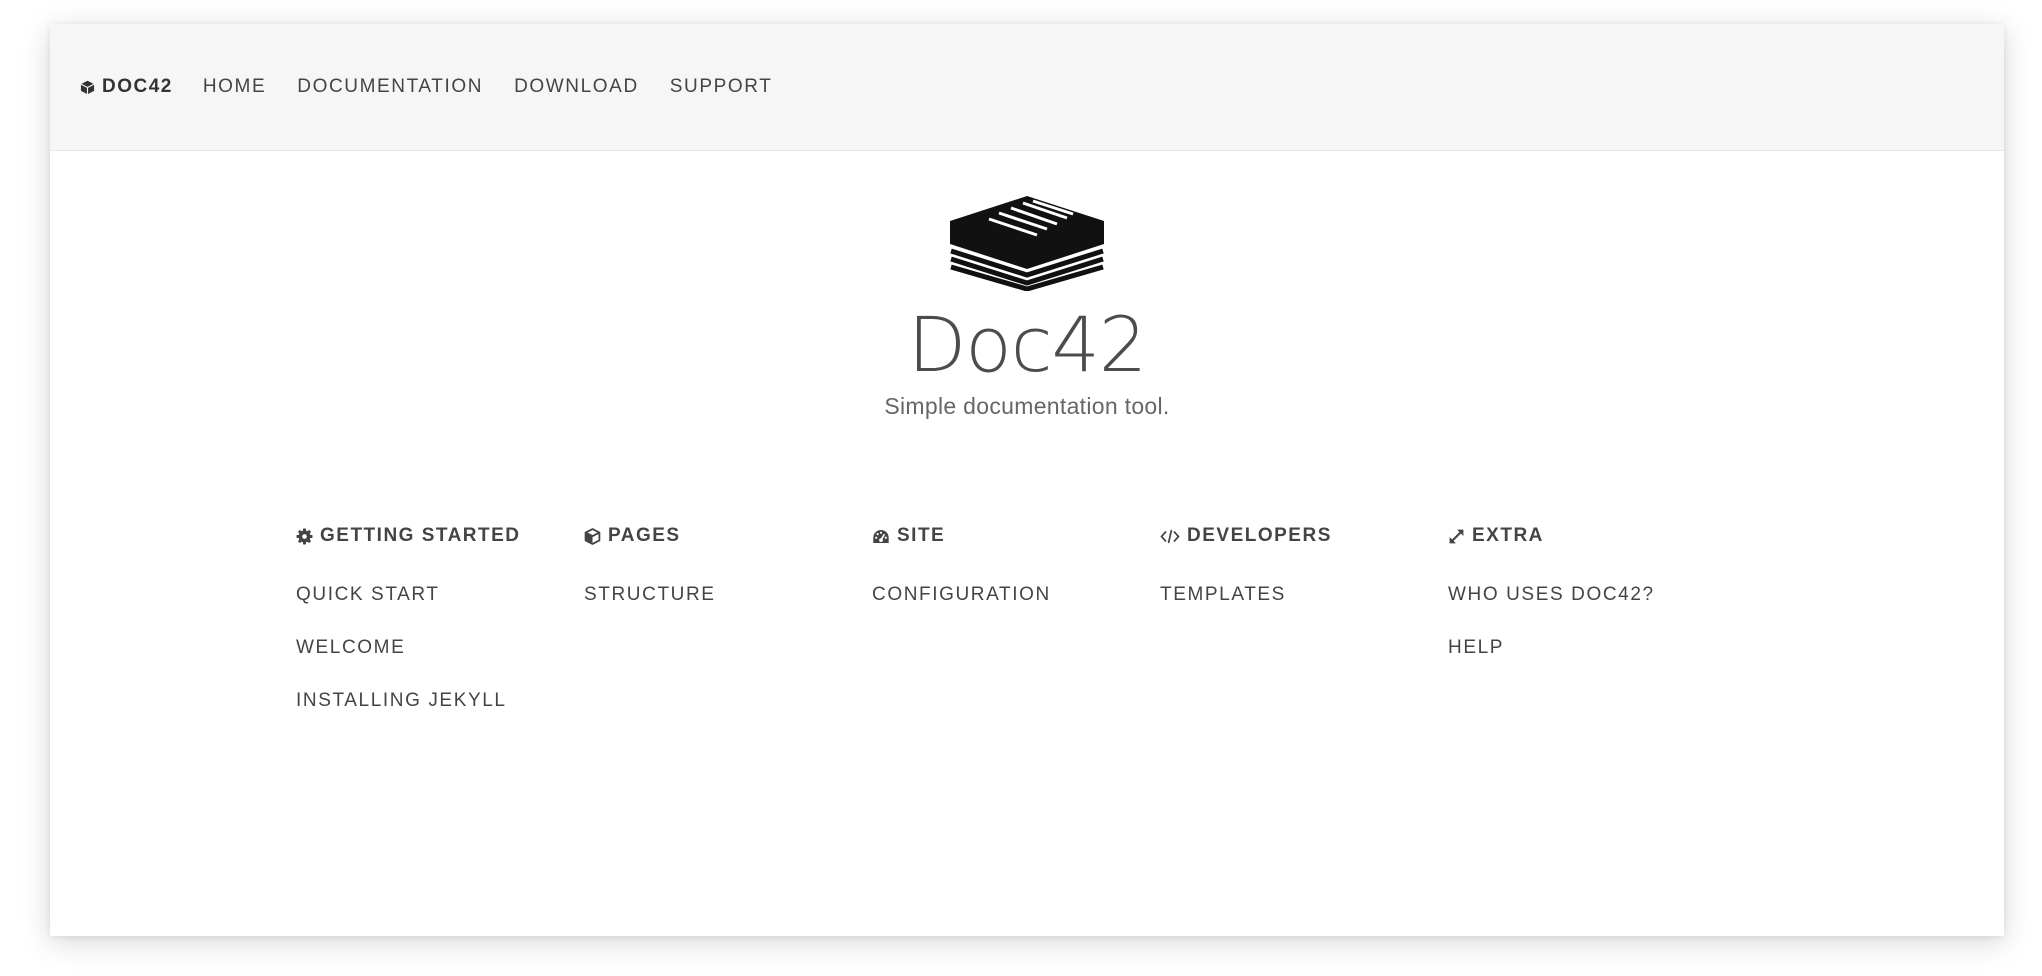 This screenshot has height=976, width=2042. What do you see at coordinates (1027, 406) in the screenshot?
I see `page-tagline: Simple documentation tool.` at bounding box center [1027, 406].